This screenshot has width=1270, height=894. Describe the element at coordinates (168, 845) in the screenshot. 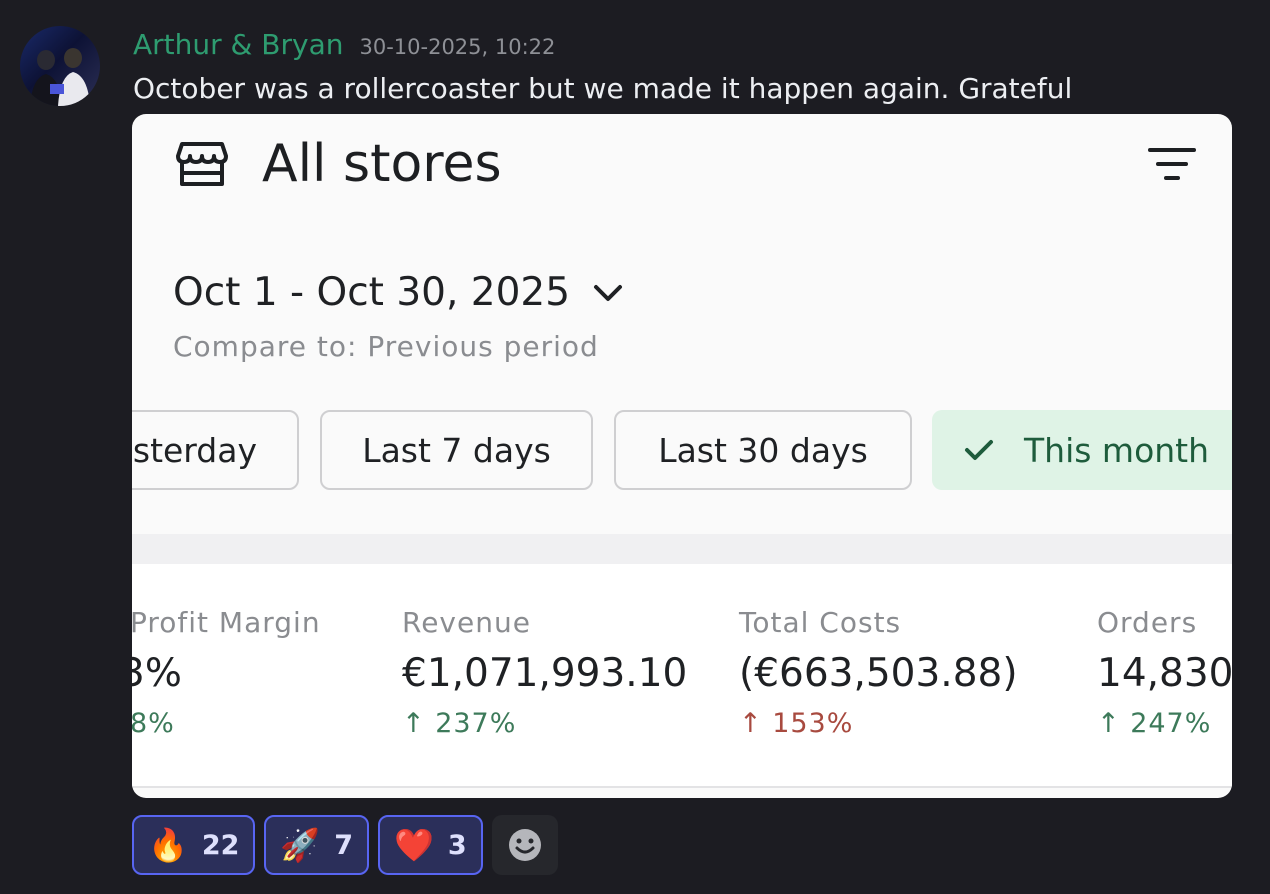

I see `fire-icon: 🔥` at that location.